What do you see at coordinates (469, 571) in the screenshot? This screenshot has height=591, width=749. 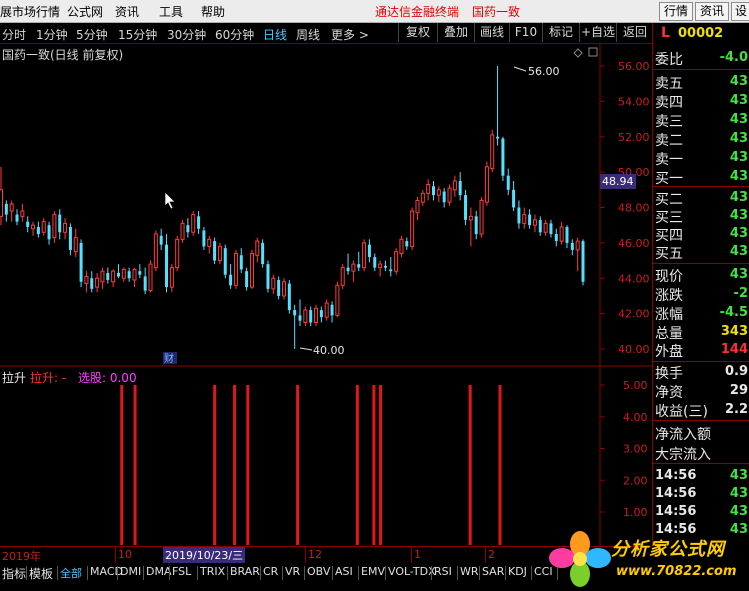 I see `indicator-tab-wr: WR` at bounding box center [469, 571].